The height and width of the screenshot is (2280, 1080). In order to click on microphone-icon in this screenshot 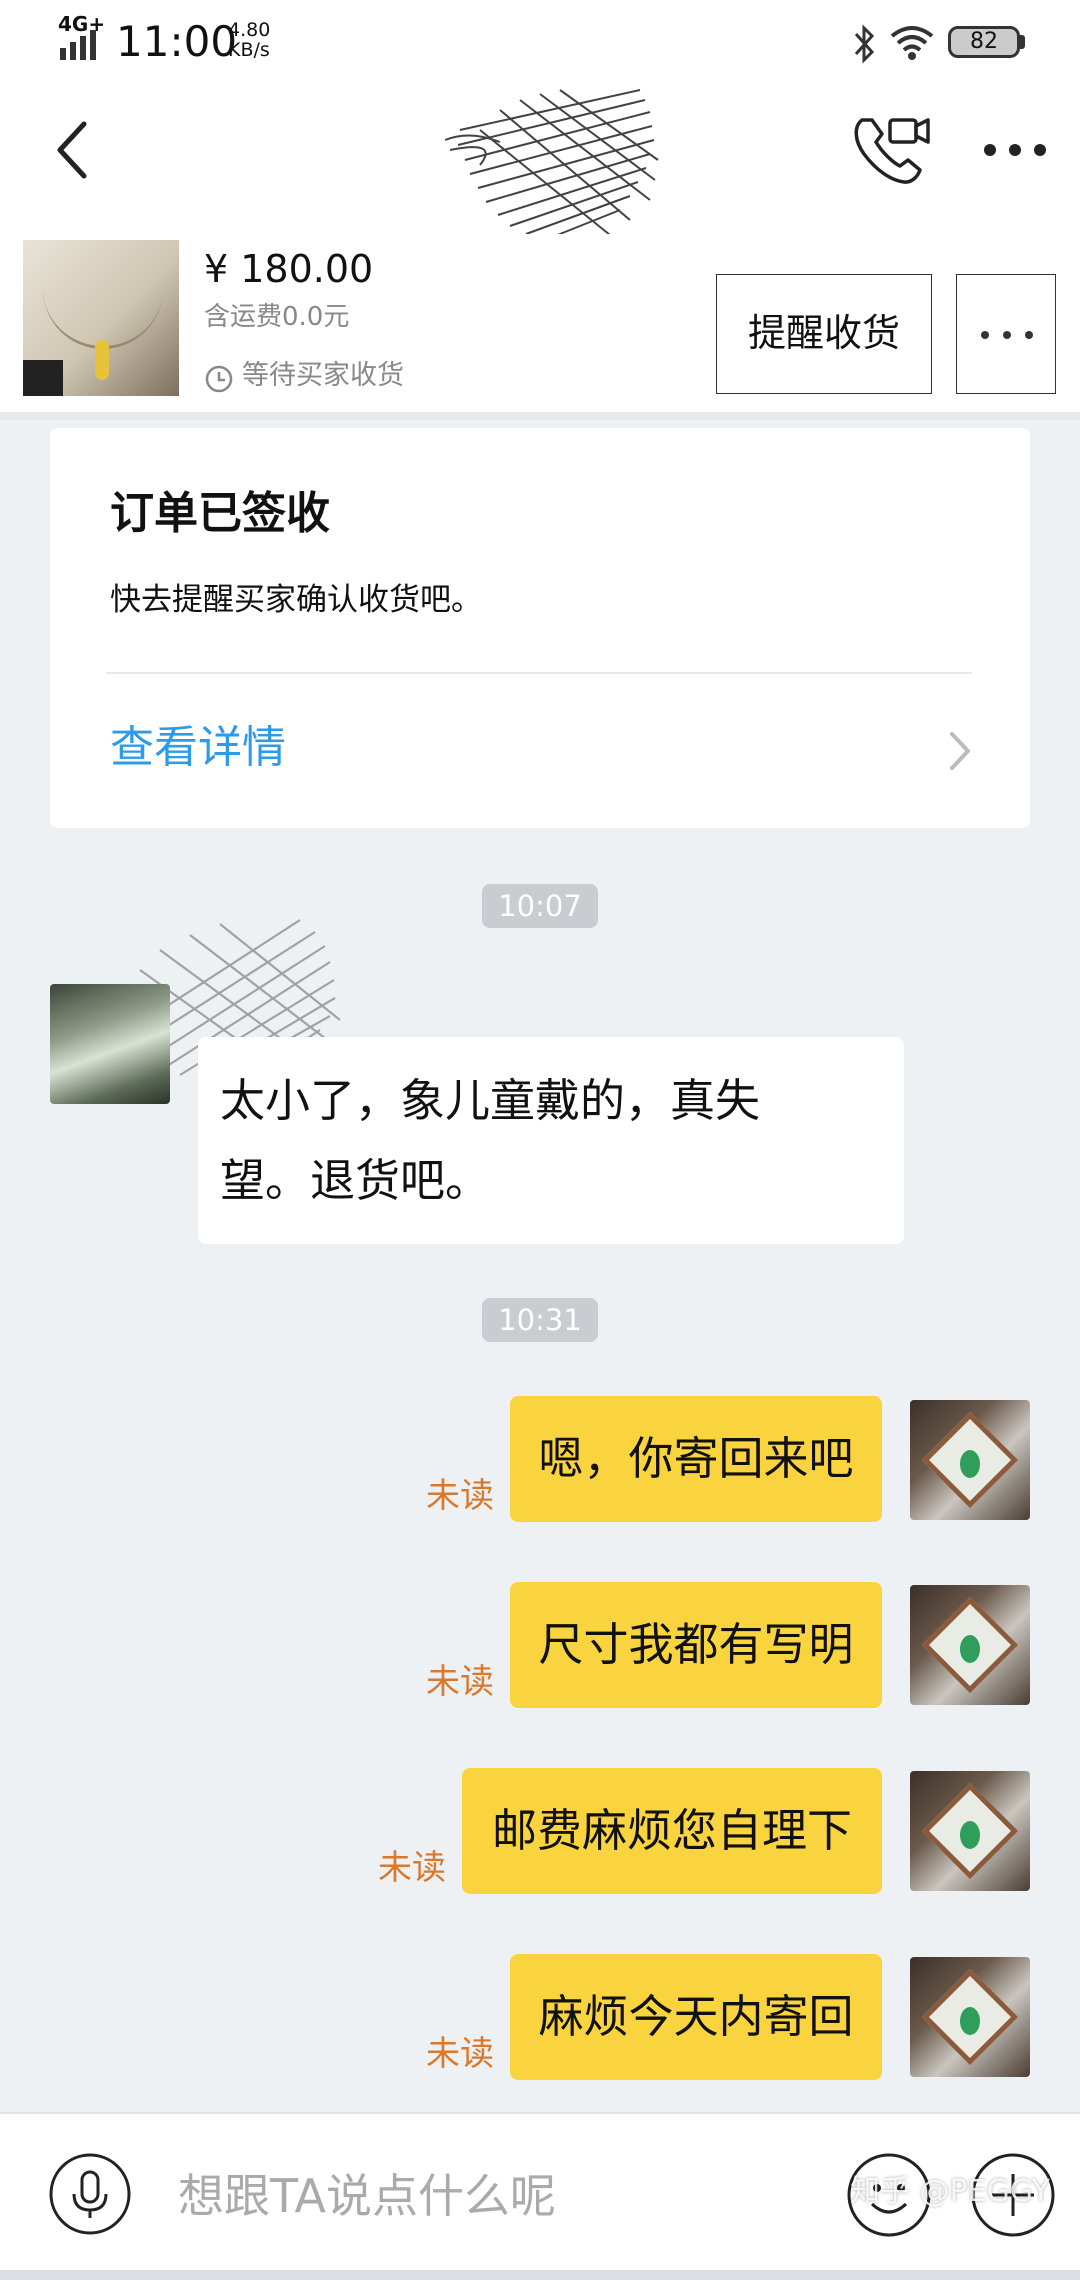, I will do `click(90, 2194)`.